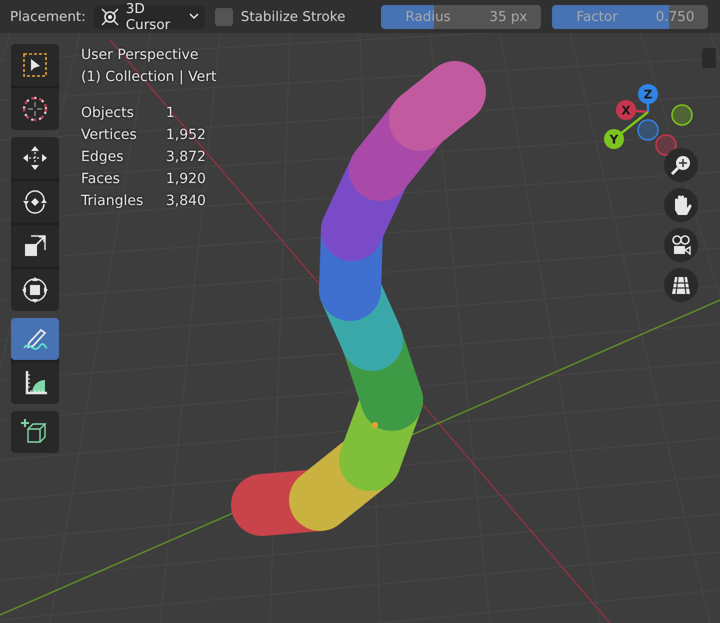 The width and height of the screenshot is (720, 623). Describe the element at coordinates (681, 205) in the screenshot. I see `pan-button` at that location.